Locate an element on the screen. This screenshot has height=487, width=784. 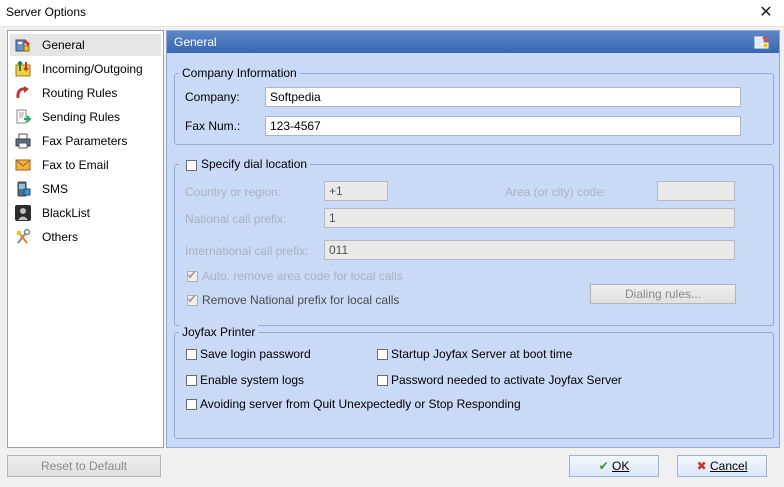
sidebar-item-fax-to-email: Fax to Email is located at coordinates (85, 165).